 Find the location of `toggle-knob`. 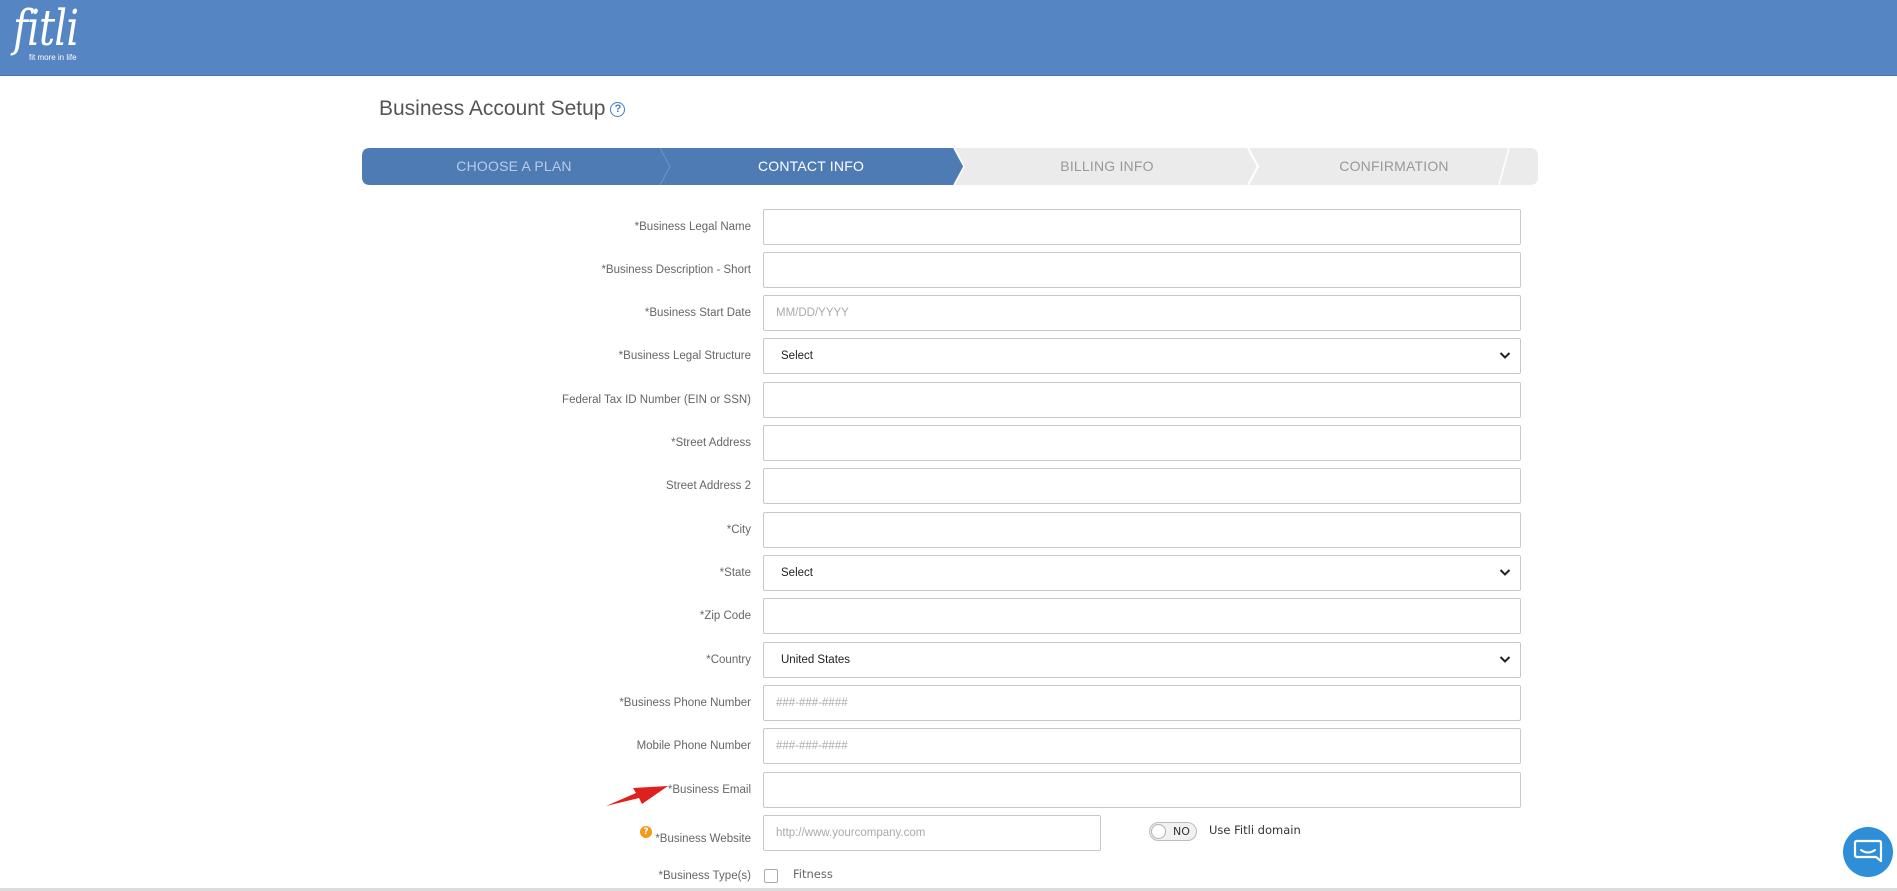

toggle-knob is located at coordinates (1158, 831).